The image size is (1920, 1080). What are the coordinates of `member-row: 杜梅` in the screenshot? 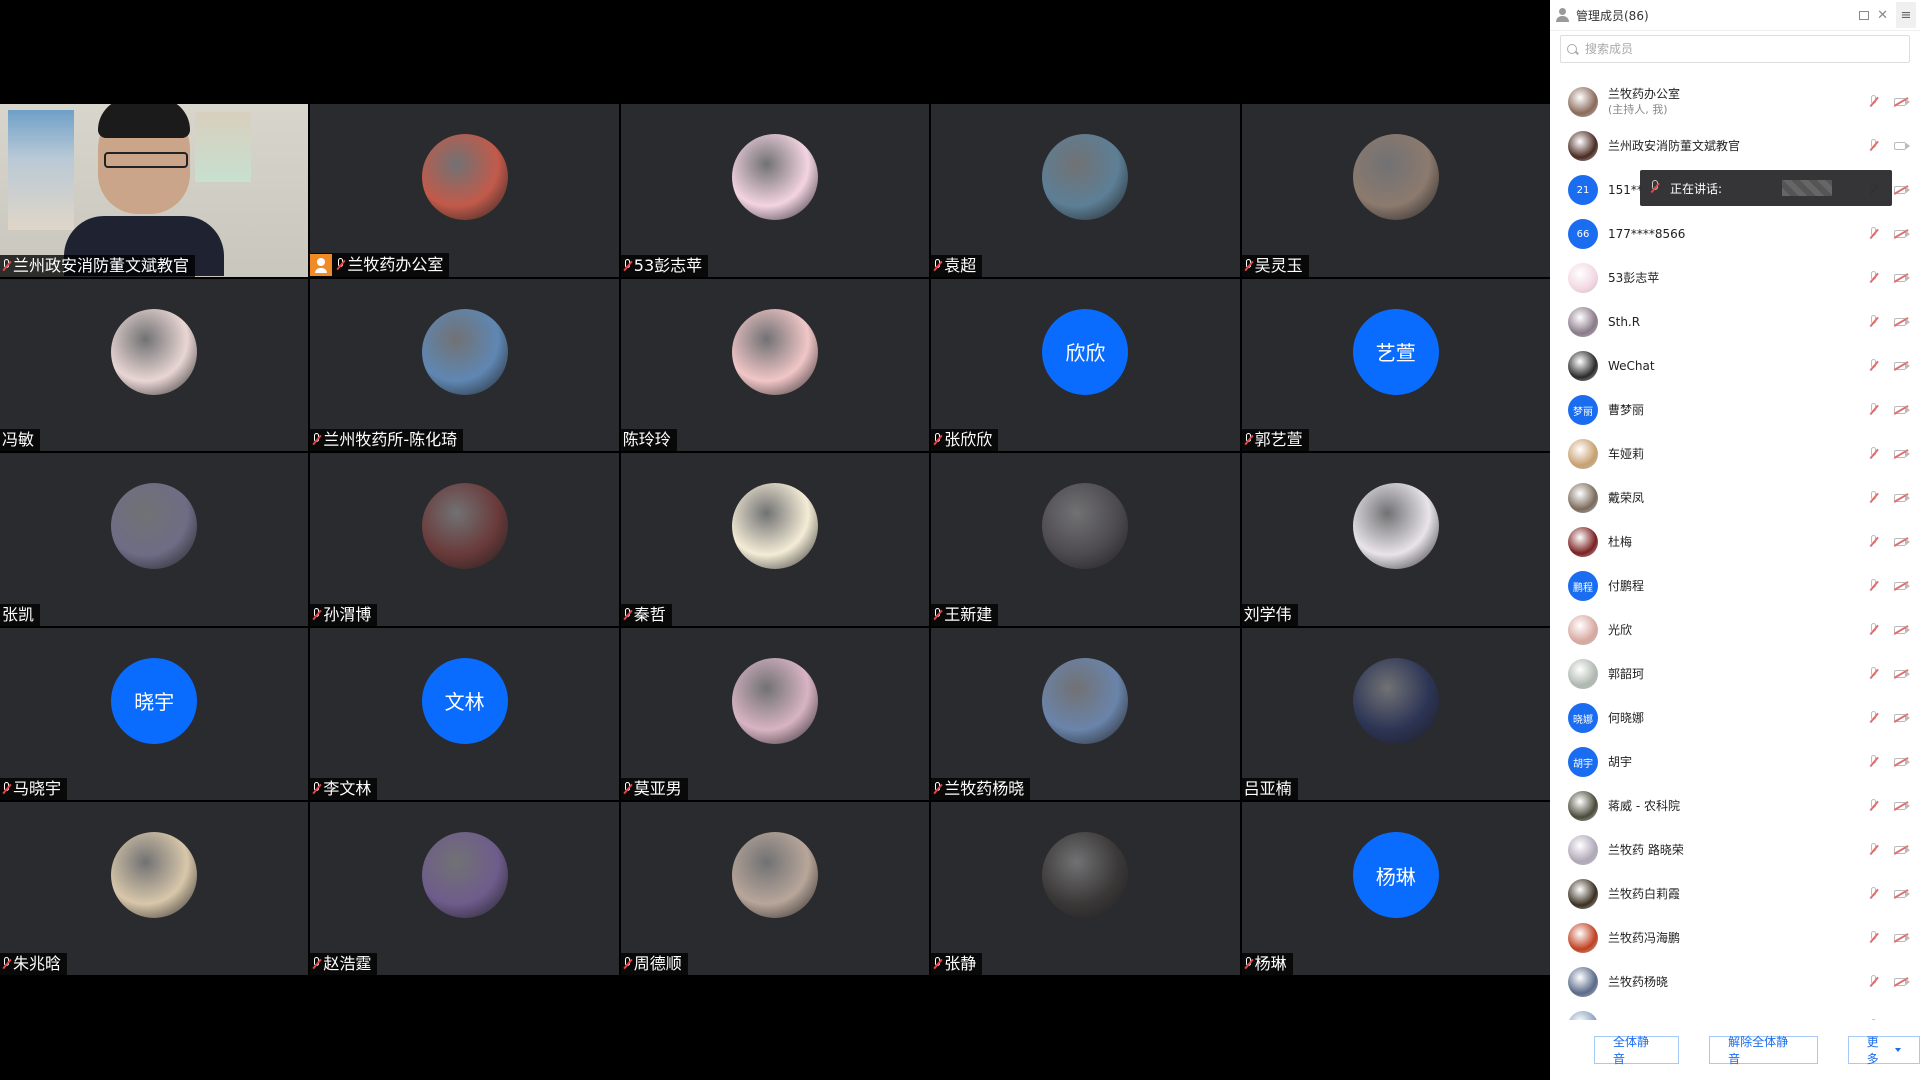 It's located at (1735, 542).